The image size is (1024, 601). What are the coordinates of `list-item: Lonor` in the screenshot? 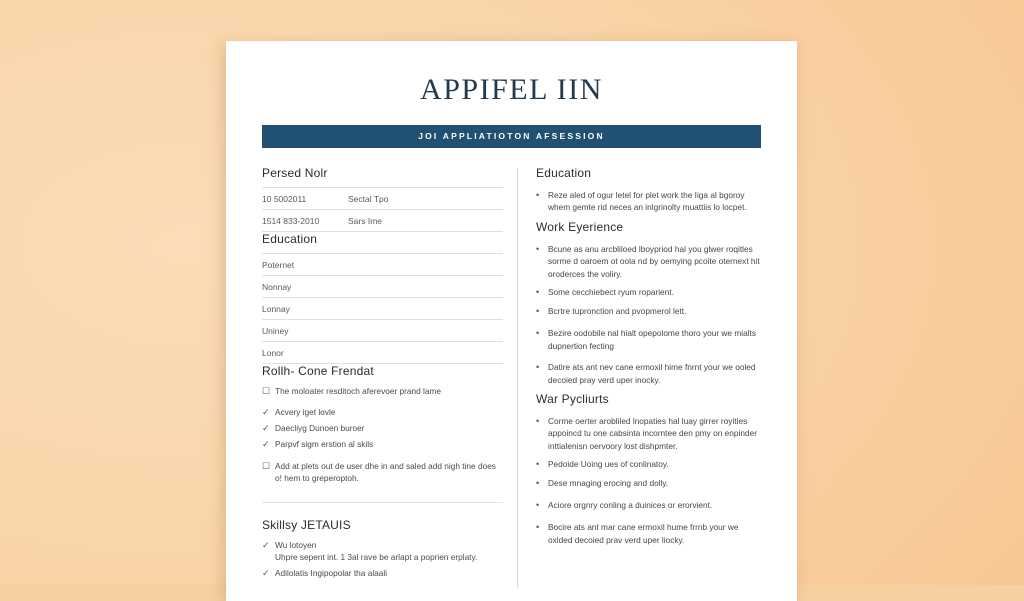 It's located at (382, 353).